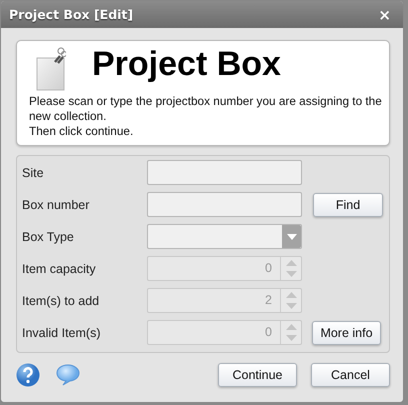 This screenshot has height=405, width=408. I want to click on field-label: Item capacity, so click(59, 269).